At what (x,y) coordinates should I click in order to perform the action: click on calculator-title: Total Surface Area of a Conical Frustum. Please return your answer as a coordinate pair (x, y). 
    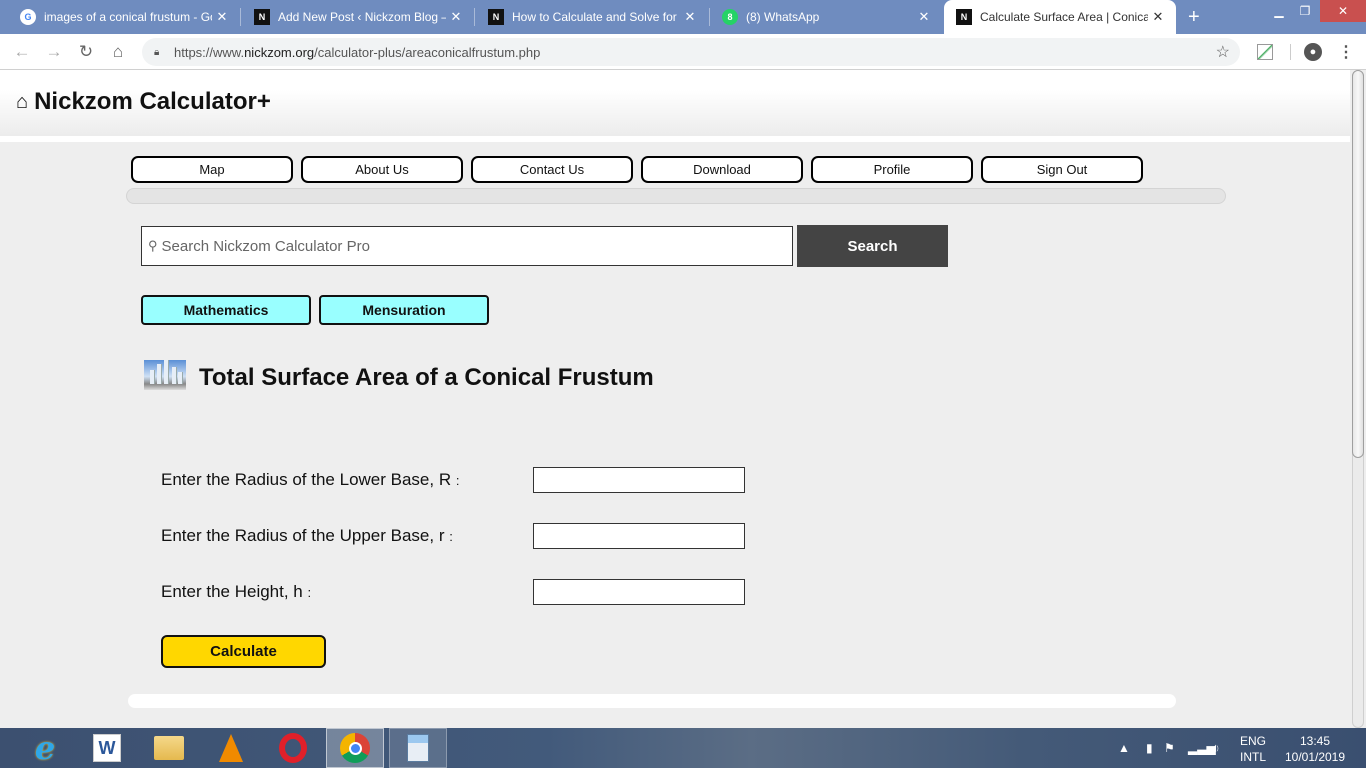
    Looking at the image, I should click on (426, 377).